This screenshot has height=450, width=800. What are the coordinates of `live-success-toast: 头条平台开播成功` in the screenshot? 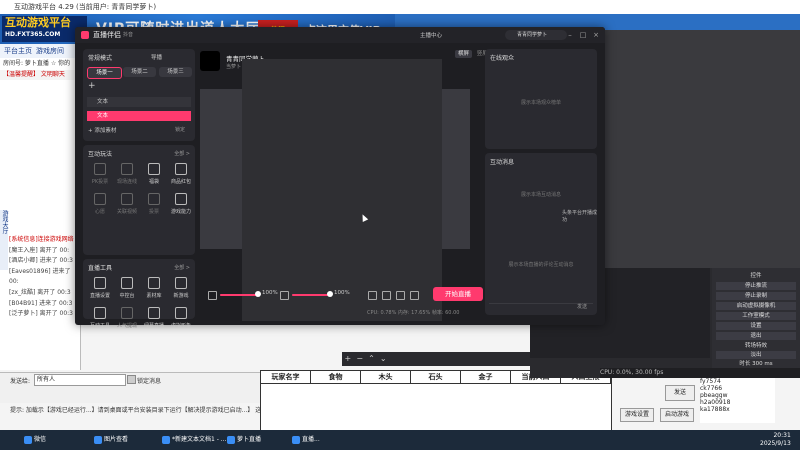 It's located at (580, 216).